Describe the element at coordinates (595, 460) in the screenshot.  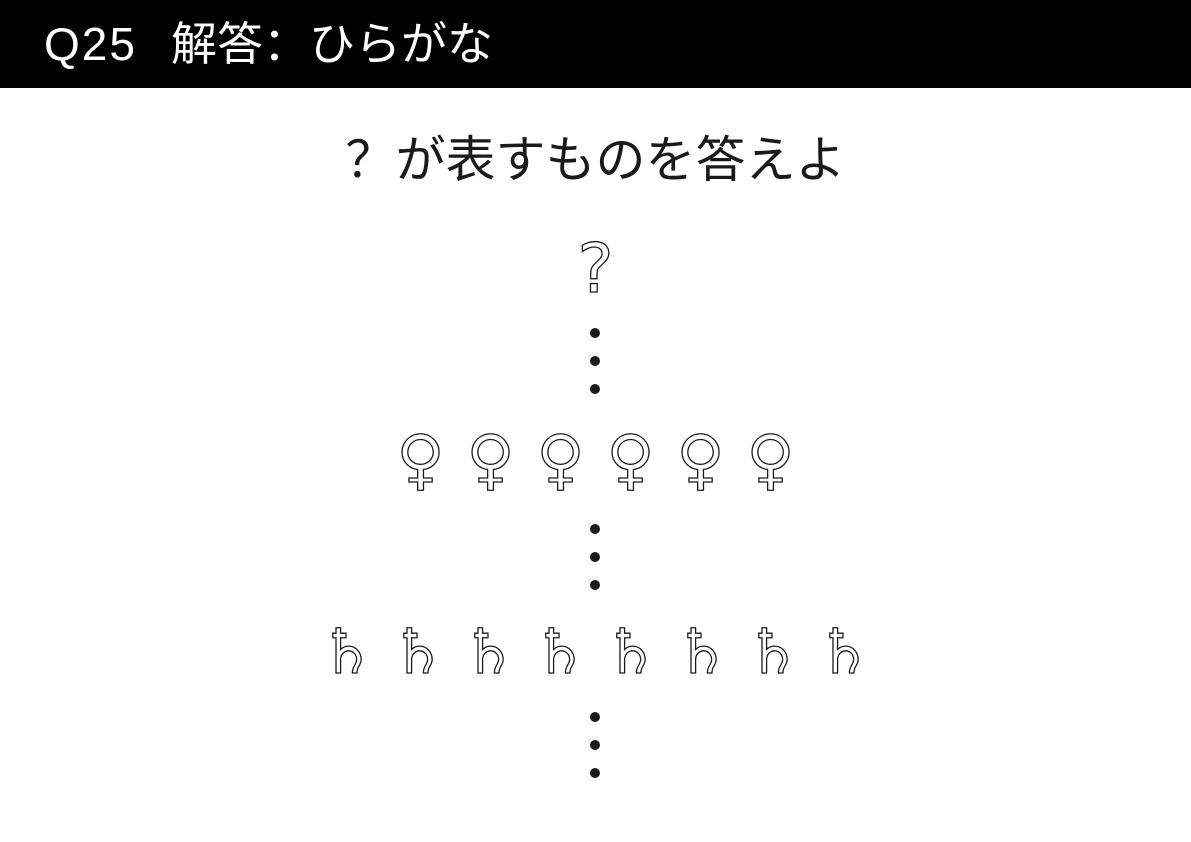
I see `venus-row: ♀ ♀ ♀ ♀ ♀ ♀` at that location.